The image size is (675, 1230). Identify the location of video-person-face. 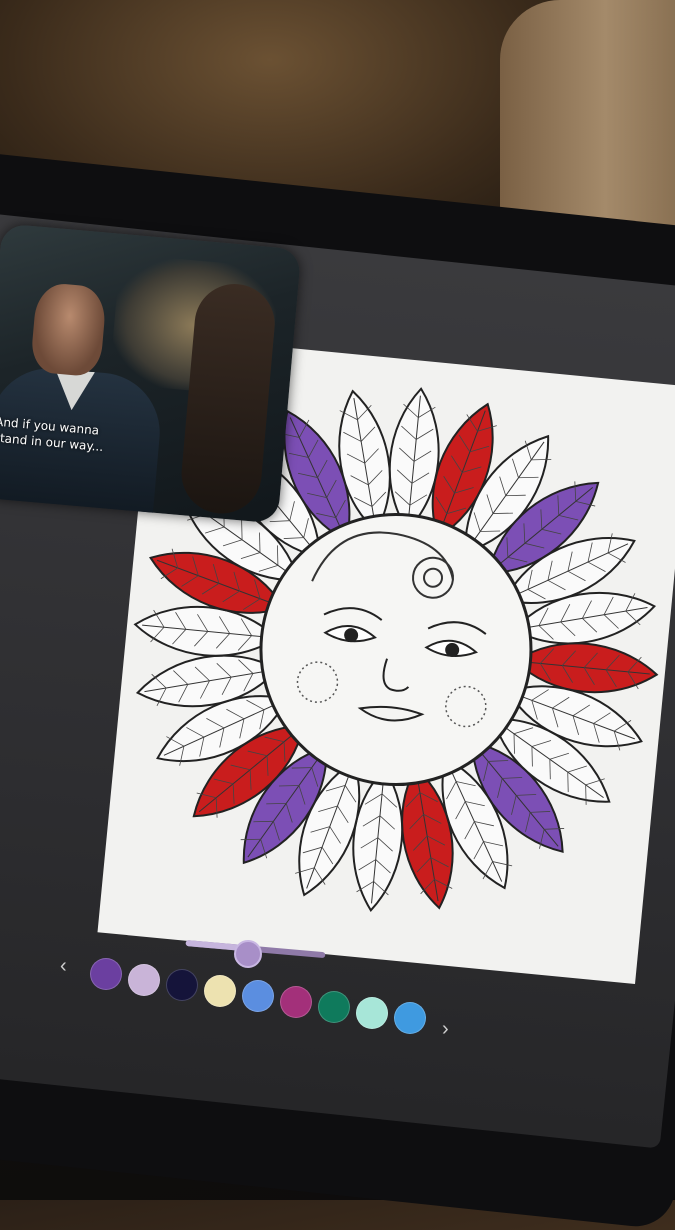
(68, 329).